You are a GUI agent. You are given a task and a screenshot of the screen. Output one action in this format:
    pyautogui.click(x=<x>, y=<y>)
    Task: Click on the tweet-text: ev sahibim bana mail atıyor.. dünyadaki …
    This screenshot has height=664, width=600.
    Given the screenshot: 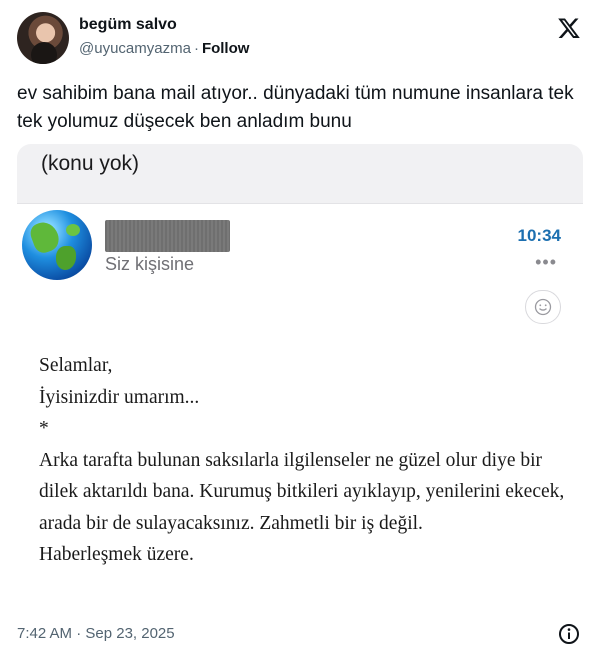 What is the action you would take?
    pyautogui.click(x=295, y=107)
    